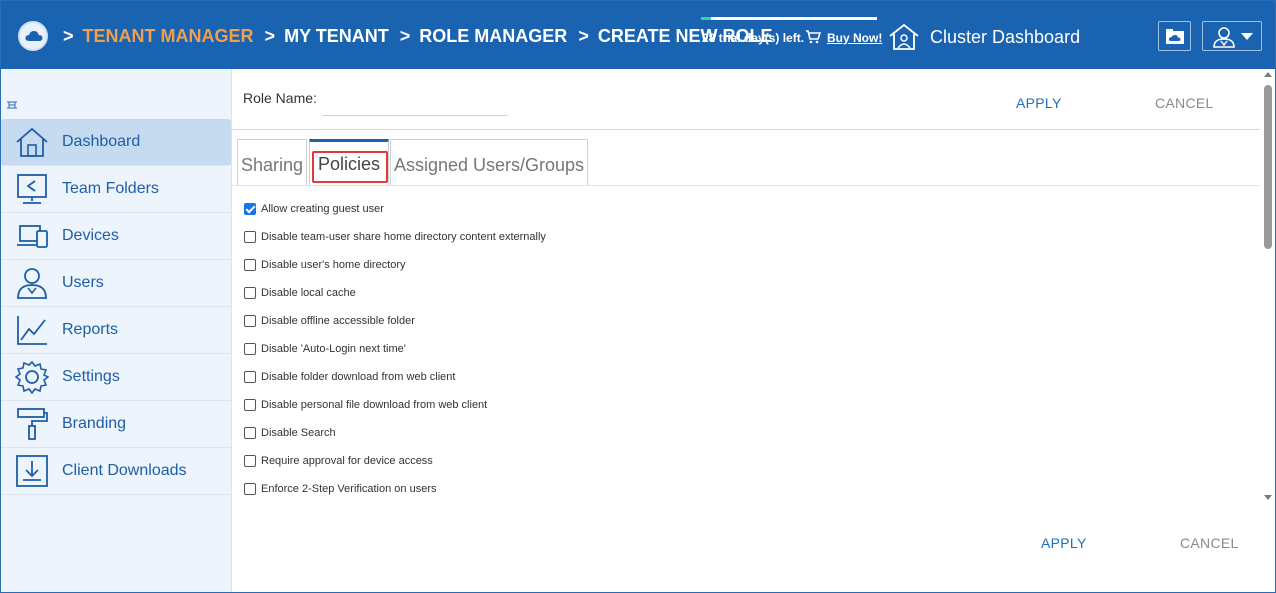  I want to click on policy-label: Disable offline accessible folder, so click(338, 321).